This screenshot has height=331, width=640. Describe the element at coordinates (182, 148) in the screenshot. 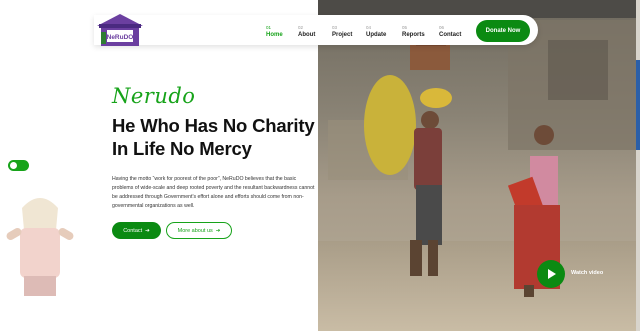

I see `headline-line-2: In Life No Mercy` at that location.